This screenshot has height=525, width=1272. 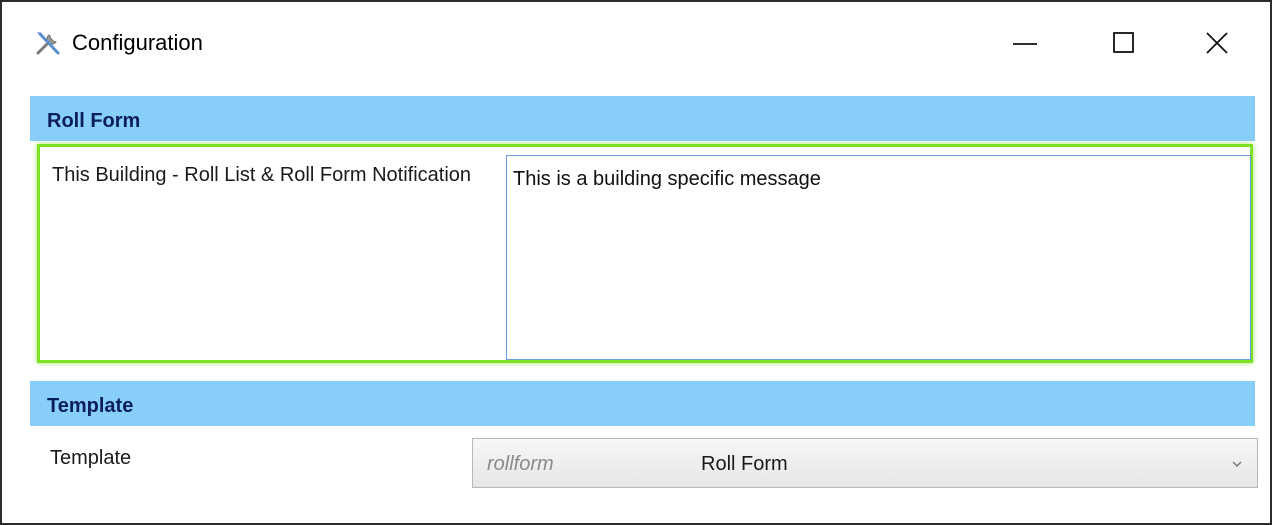 I want to click on template-selected-code: rollform, so click(x=520, y=464).